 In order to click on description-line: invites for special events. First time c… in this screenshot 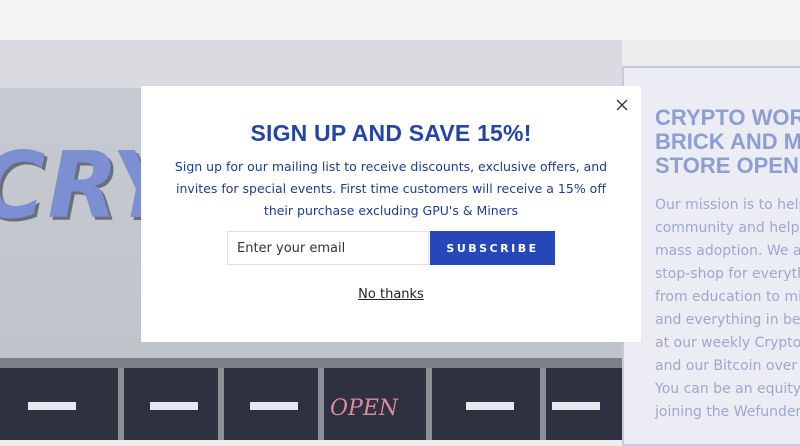, I will do `click(391, 188)`.